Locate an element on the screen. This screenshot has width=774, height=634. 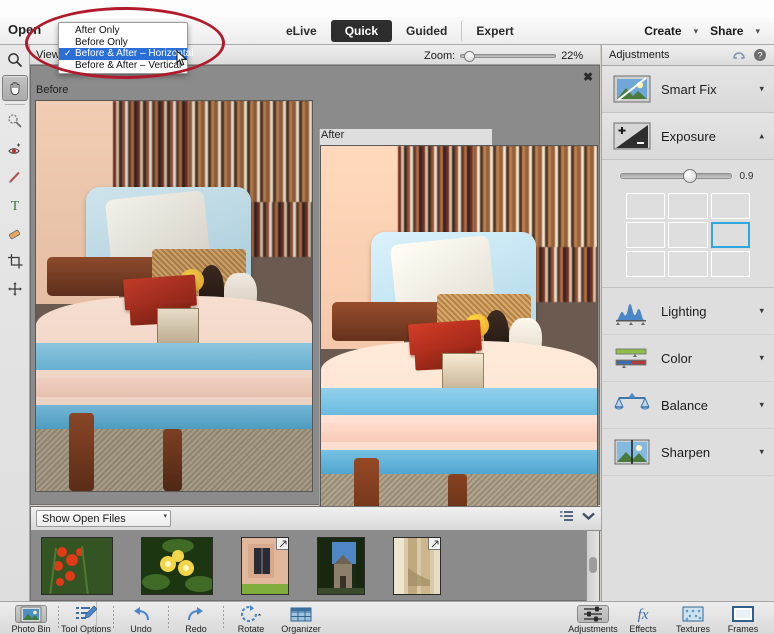
scrollbar-thumb is located at coordinates (593, 565).